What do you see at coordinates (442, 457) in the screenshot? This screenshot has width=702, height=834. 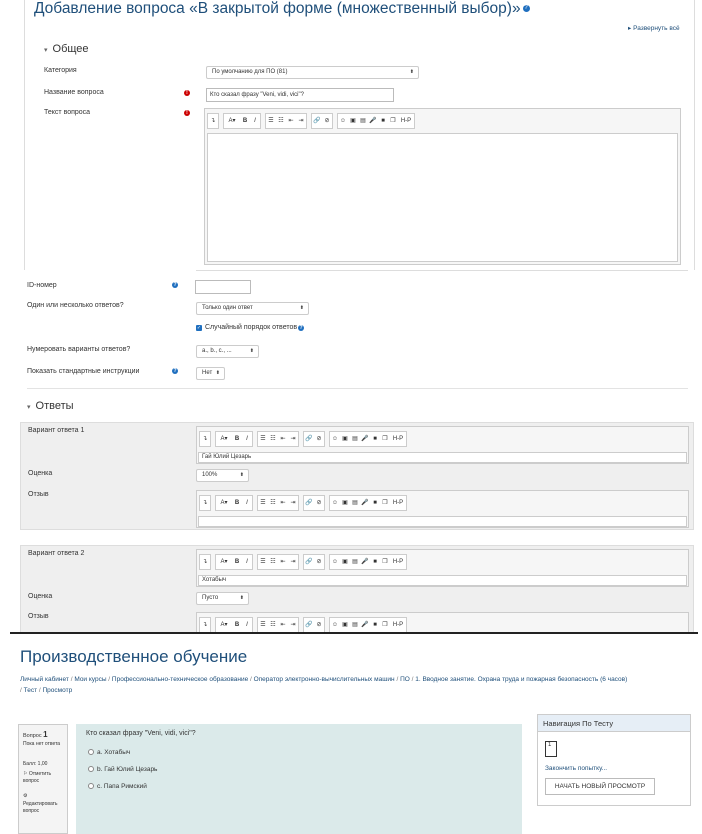 I see `answer-1-input: Гай Юлий Цезарь` at bounding box center [442, 457].